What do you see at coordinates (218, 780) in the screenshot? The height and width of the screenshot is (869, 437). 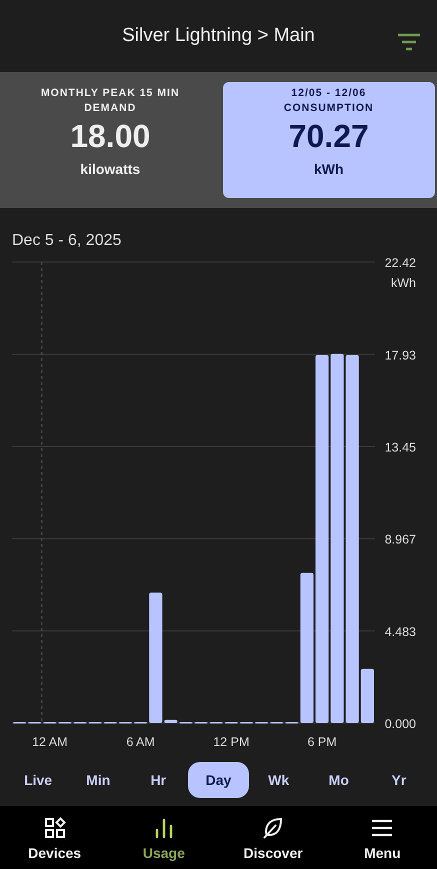 I see `period-tab: Day` at bounding box center [218, 780].